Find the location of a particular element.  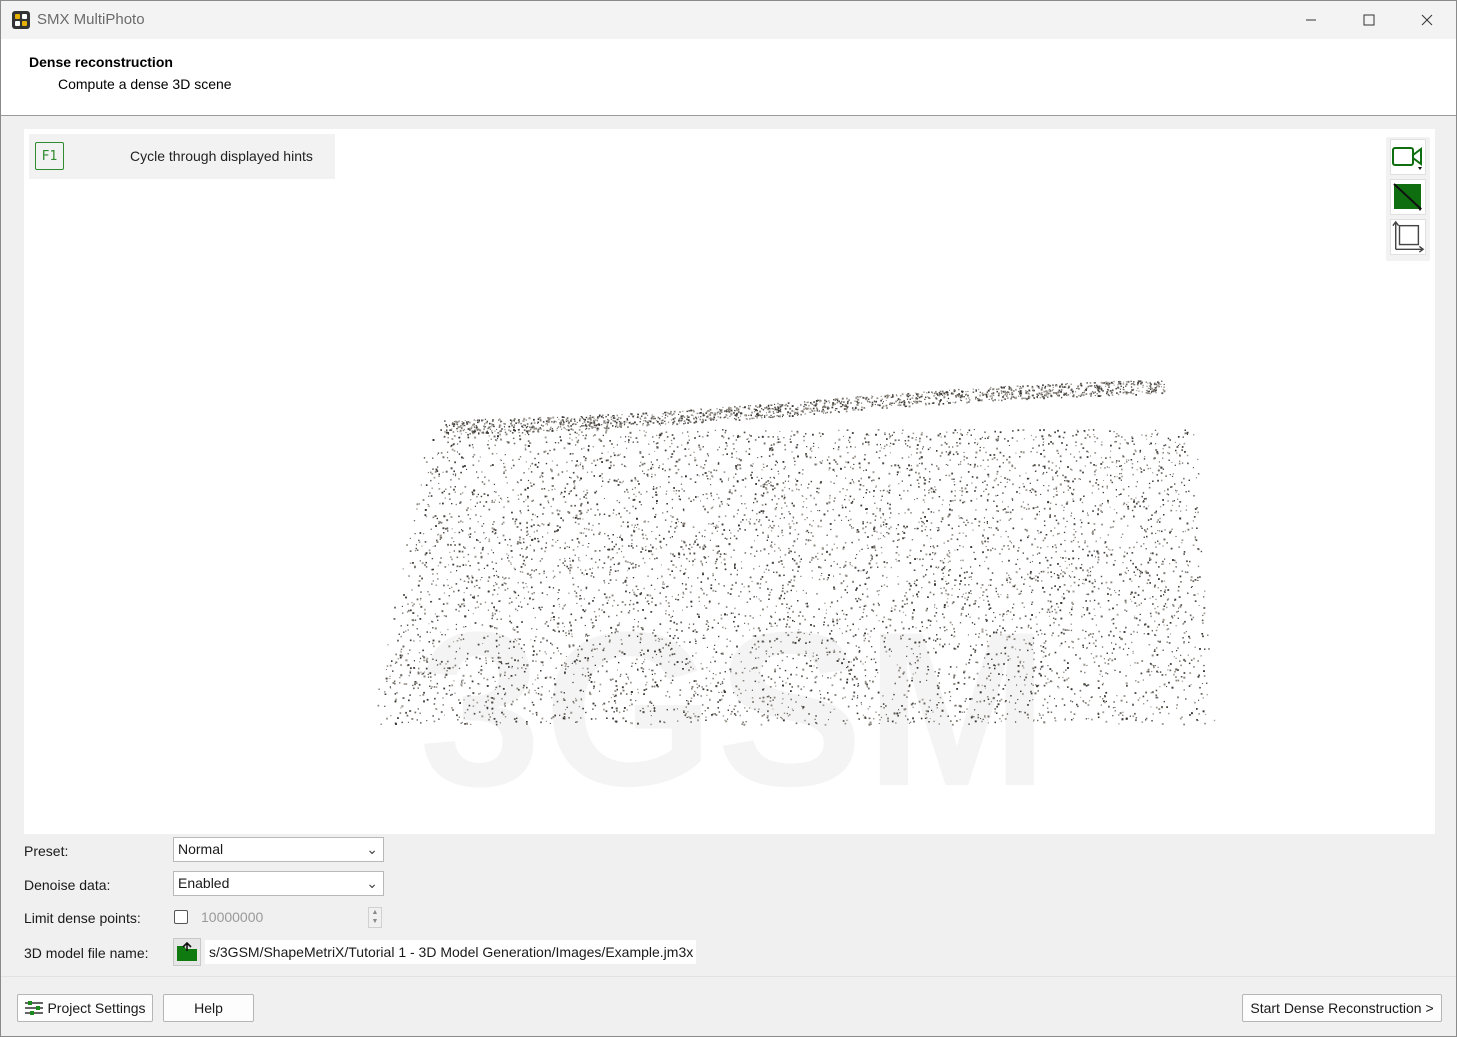

open-folder-icon is located at coordinates (187, 951).